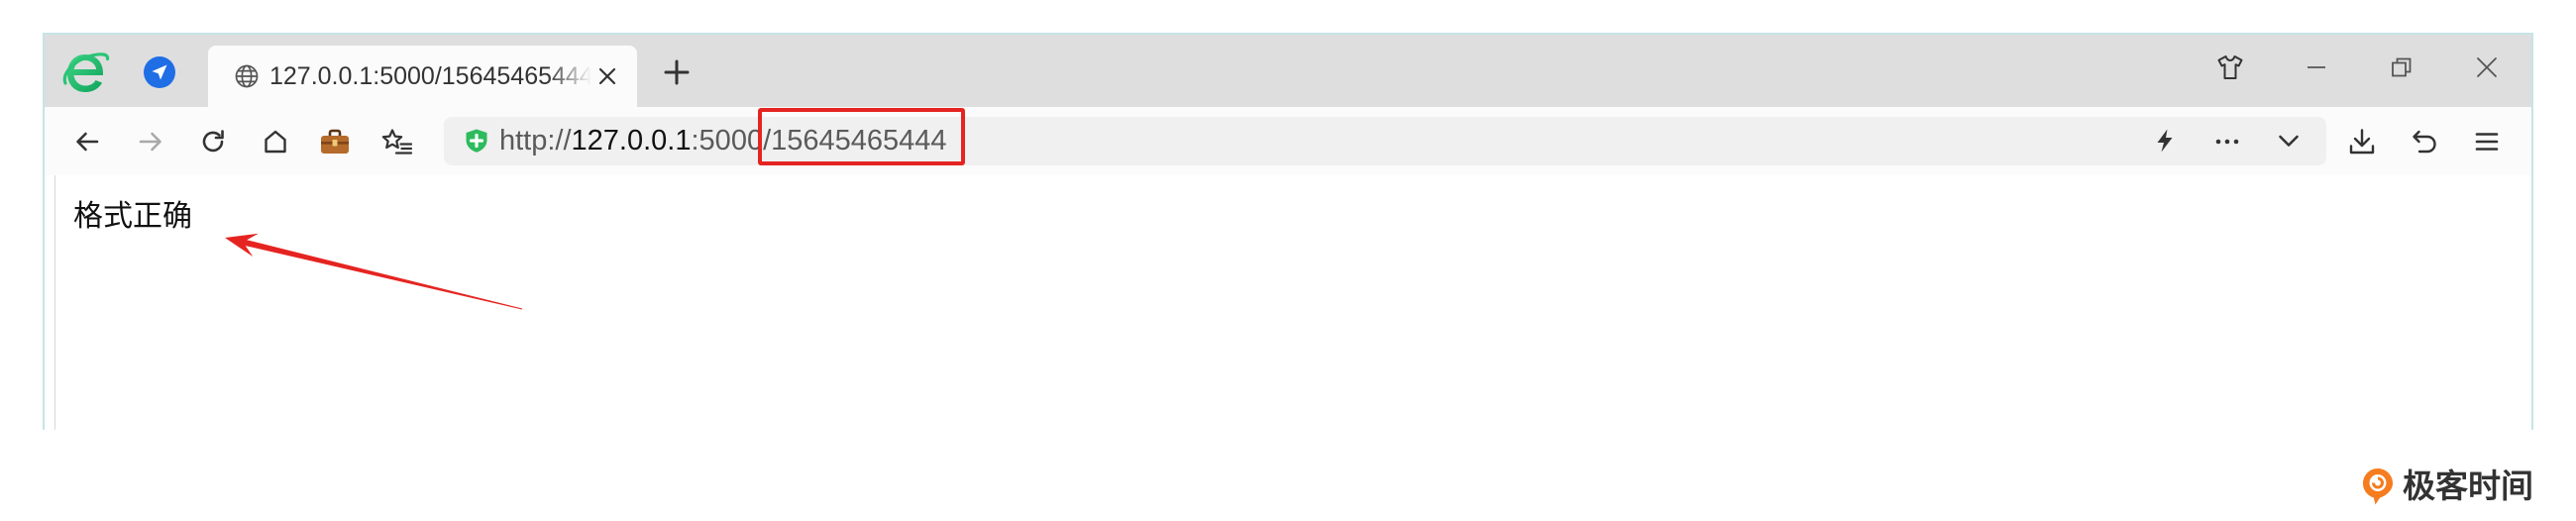  Describe the element at coordinates (2424, 141) in the screenshot. I see `undo-icon` at that location.